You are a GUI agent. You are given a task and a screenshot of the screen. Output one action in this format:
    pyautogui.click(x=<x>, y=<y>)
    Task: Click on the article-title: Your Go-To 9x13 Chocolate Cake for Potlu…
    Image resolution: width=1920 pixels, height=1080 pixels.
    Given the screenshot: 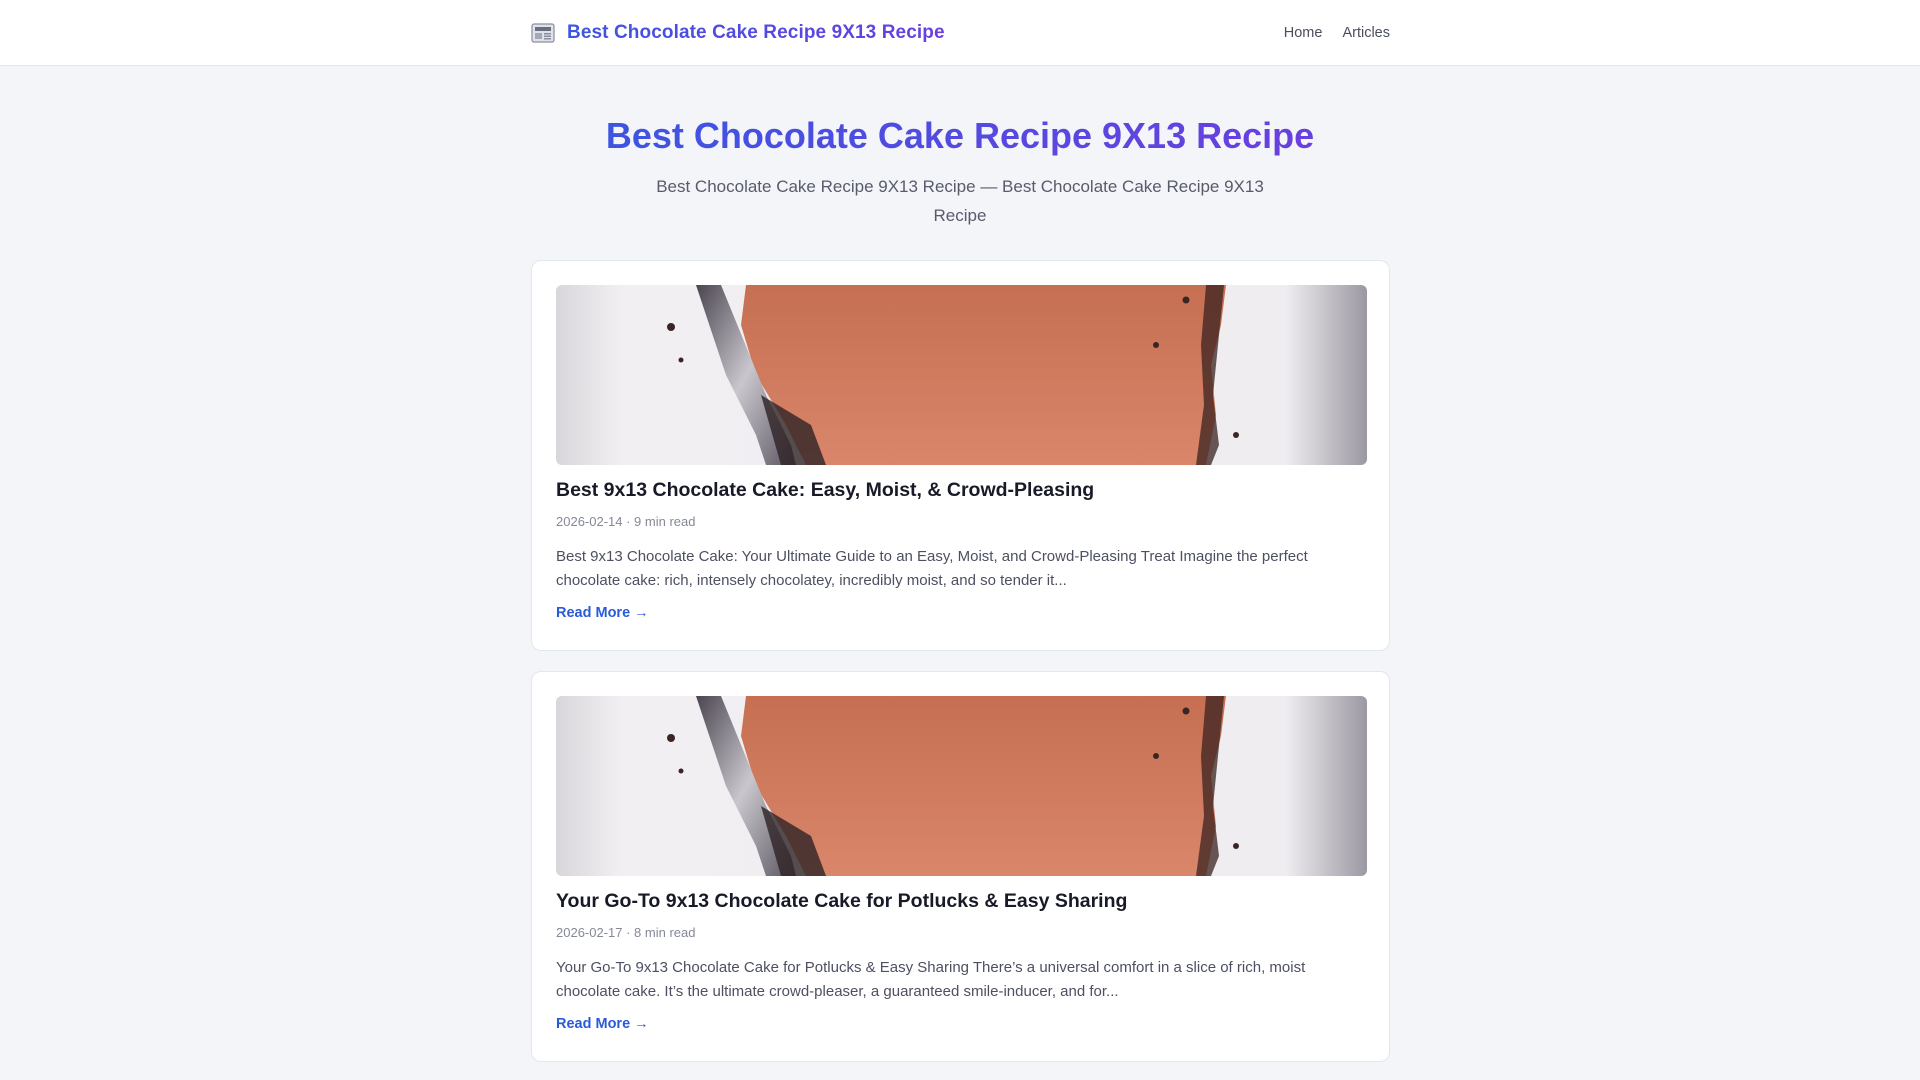 What is the action you would take?
    pyautogui.click(x=960, y=901)
    